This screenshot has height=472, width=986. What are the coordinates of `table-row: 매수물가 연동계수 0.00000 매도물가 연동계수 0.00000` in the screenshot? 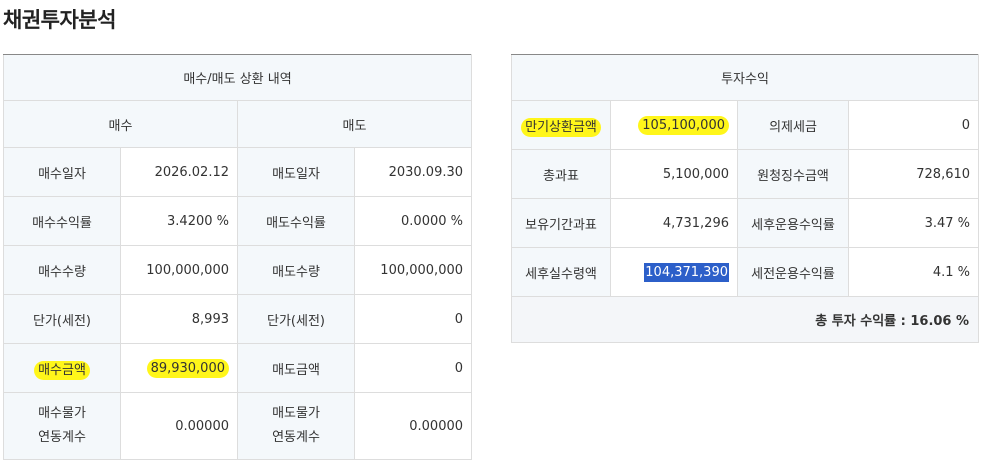 It's located at (238, 426).